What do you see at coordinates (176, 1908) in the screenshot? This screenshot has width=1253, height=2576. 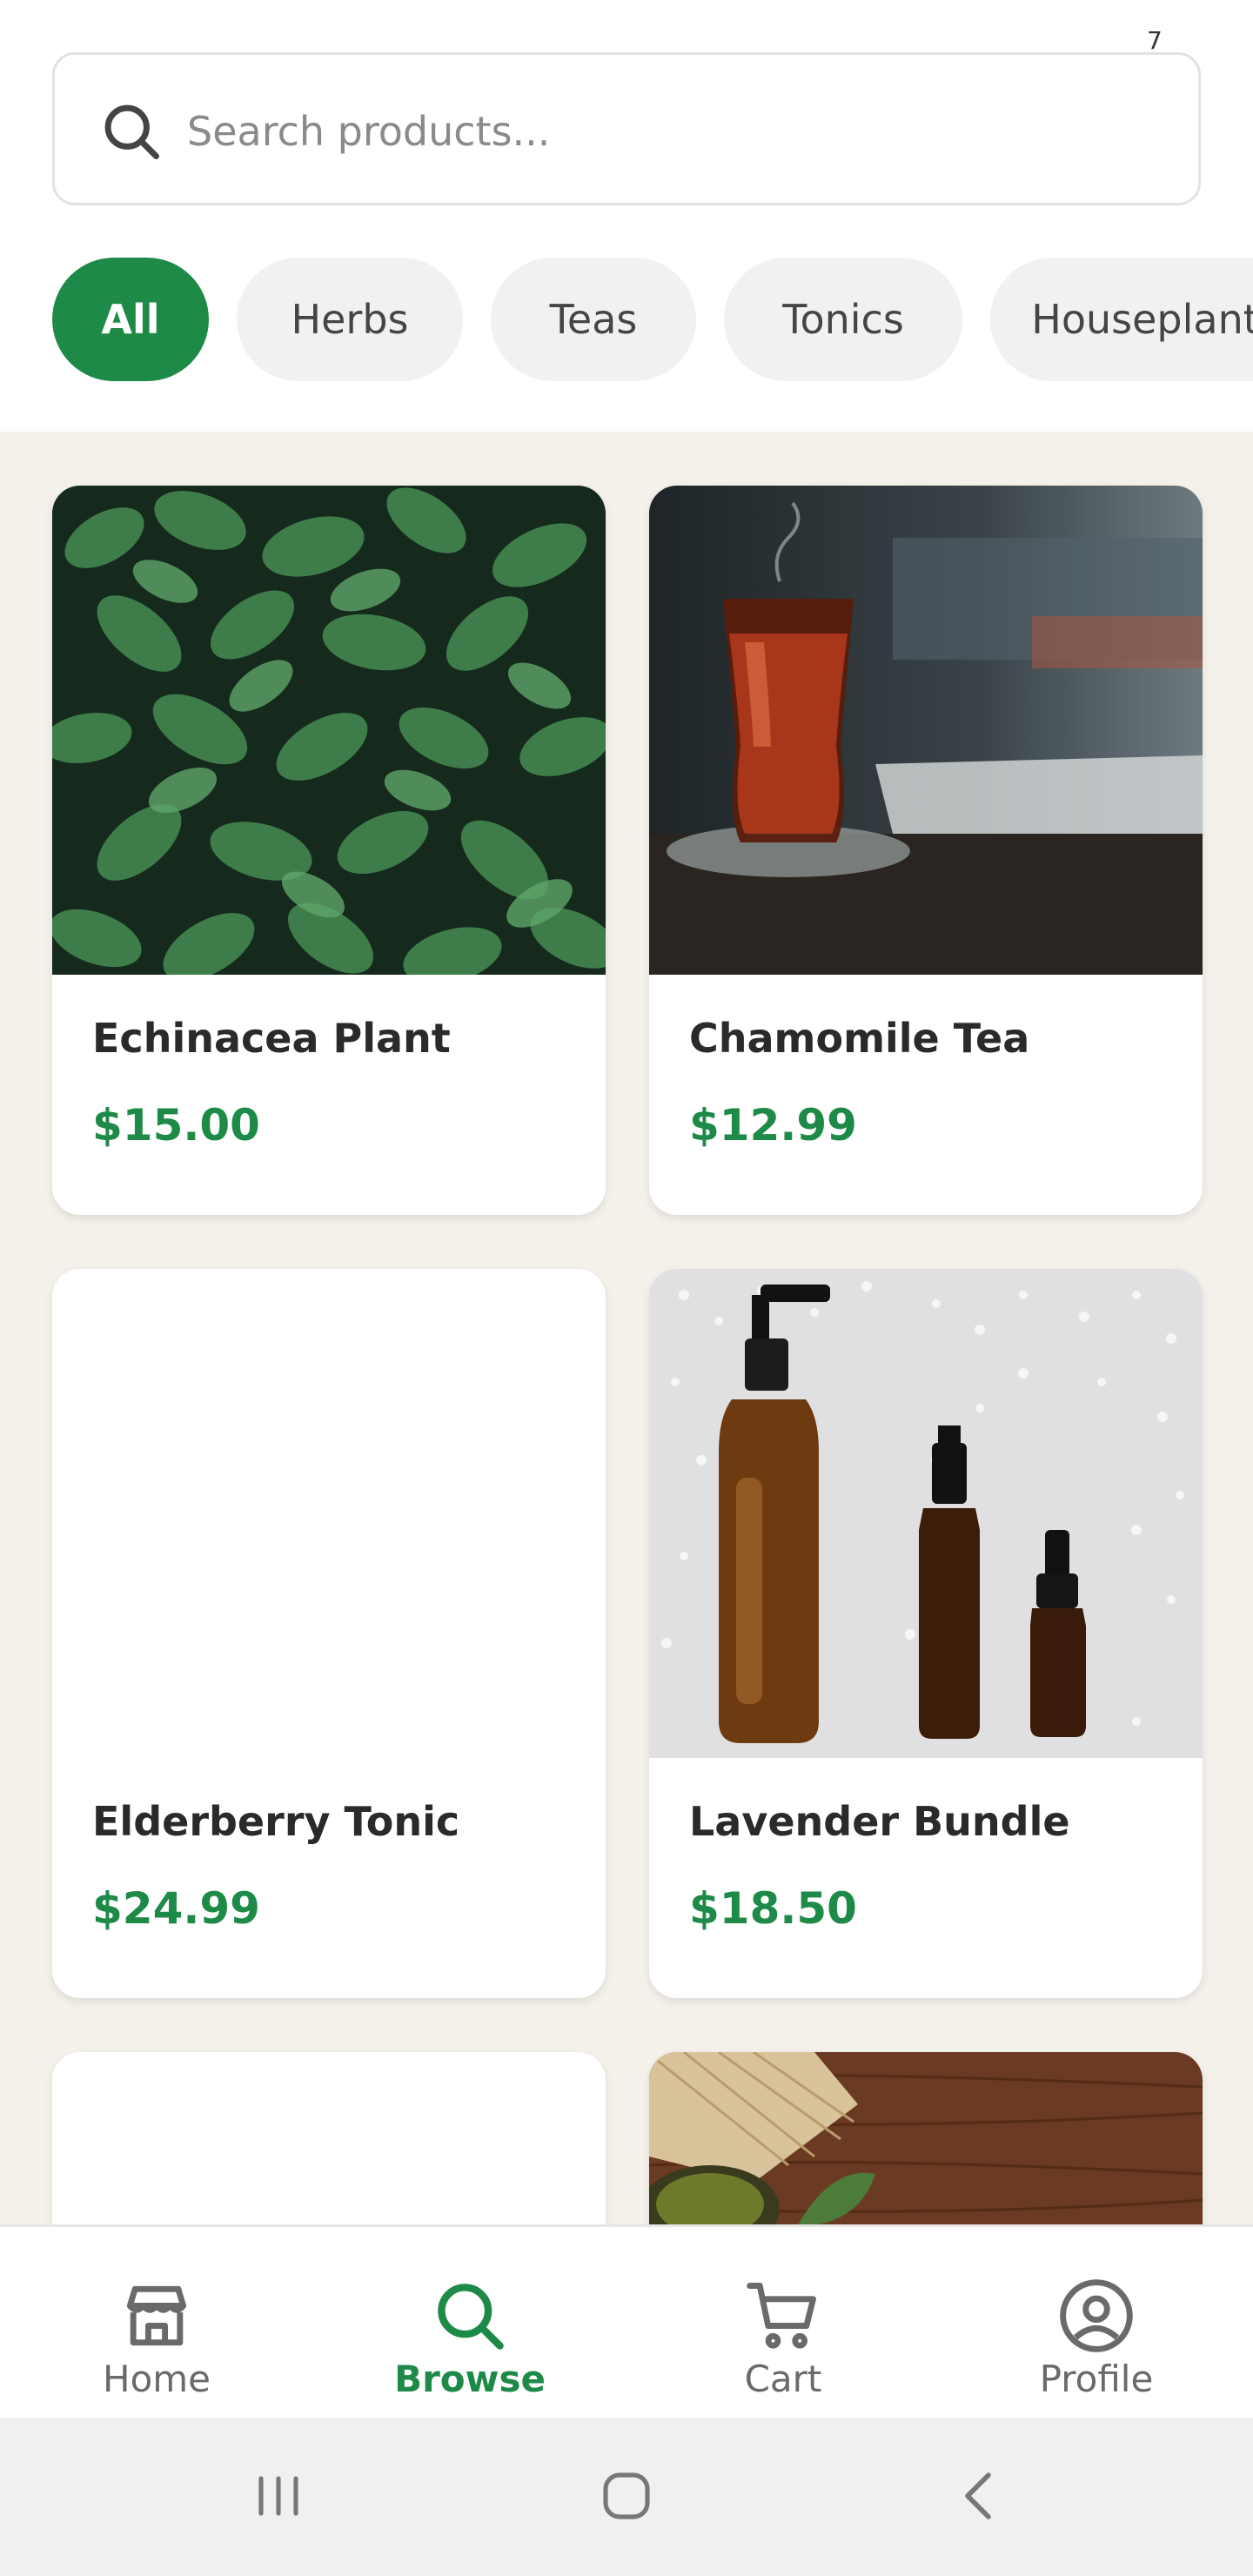 I see `product-price: $24.99` at bounding box center [176, 1908].